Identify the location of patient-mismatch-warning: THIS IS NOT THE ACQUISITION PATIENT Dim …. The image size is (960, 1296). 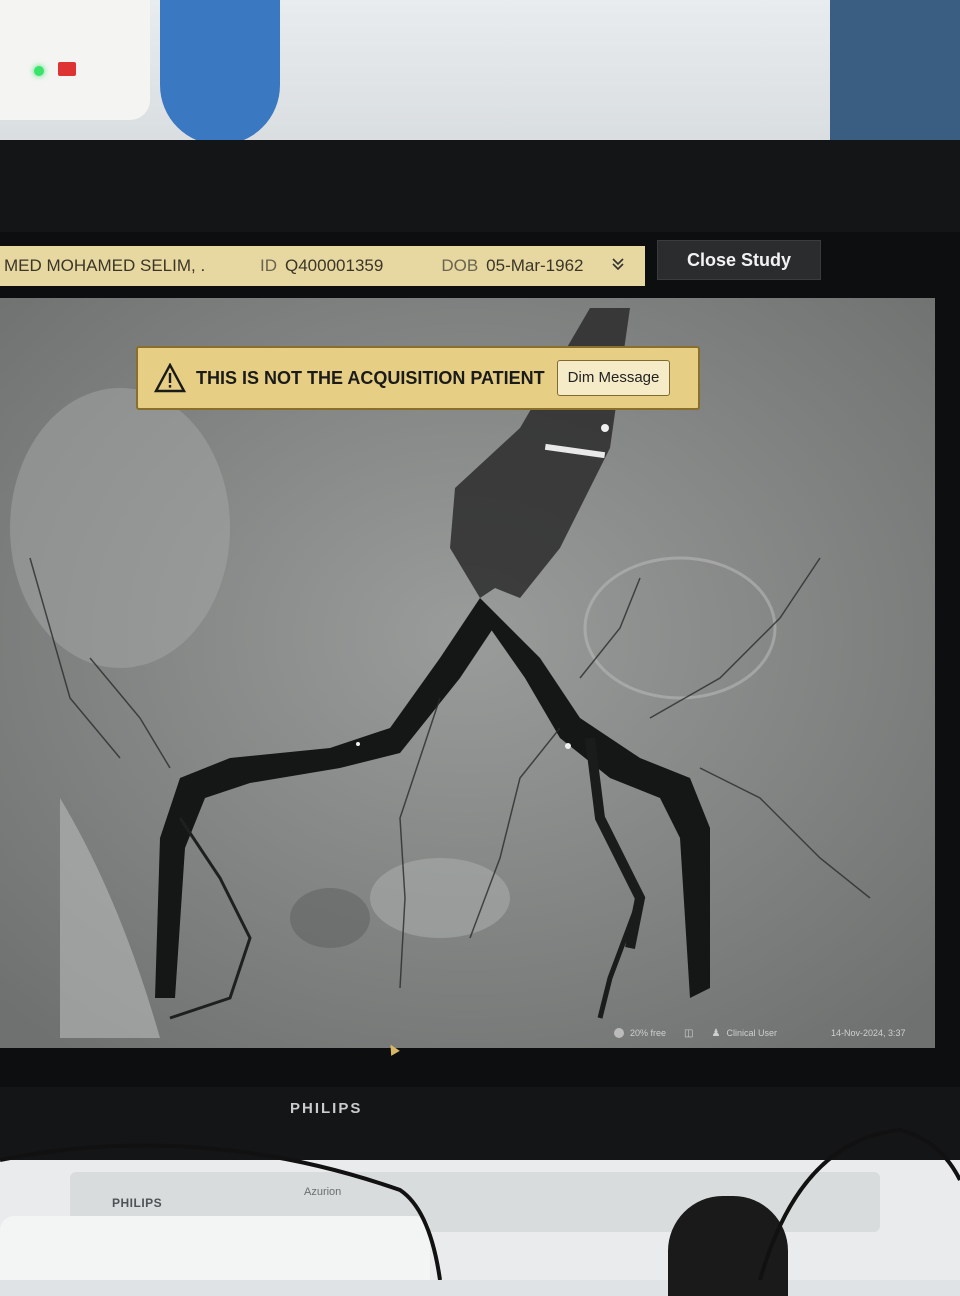
(418, 378).